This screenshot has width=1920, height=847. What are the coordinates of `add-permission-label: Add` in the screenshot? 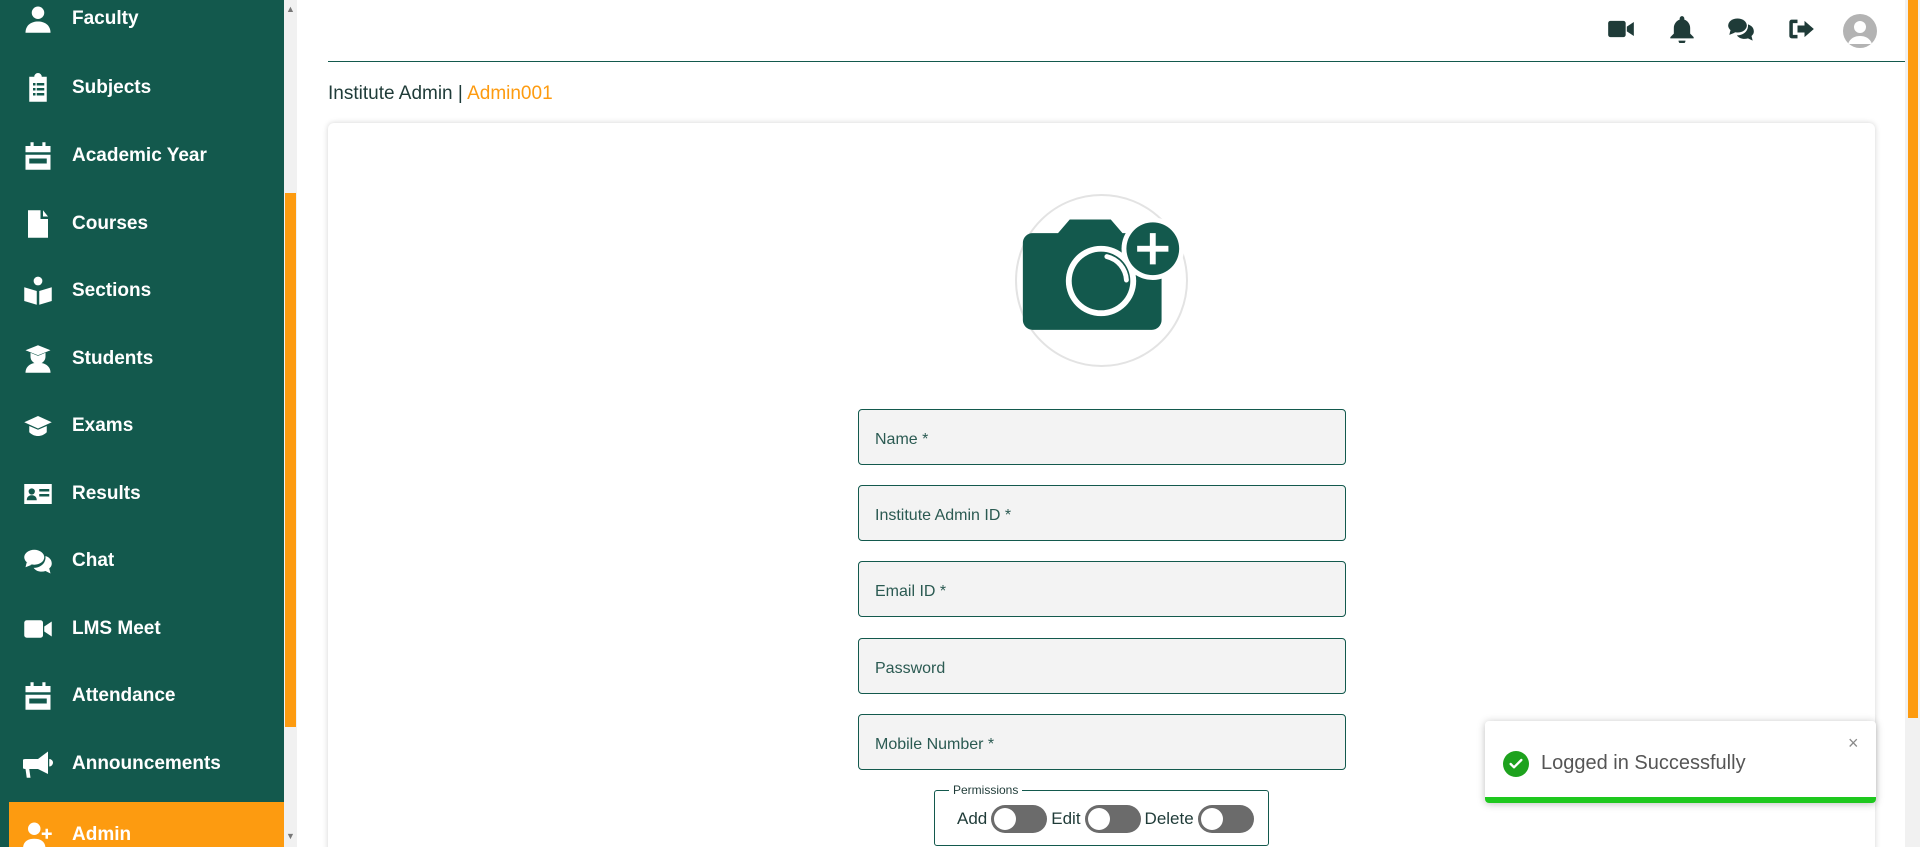 It's located at (972, 818).